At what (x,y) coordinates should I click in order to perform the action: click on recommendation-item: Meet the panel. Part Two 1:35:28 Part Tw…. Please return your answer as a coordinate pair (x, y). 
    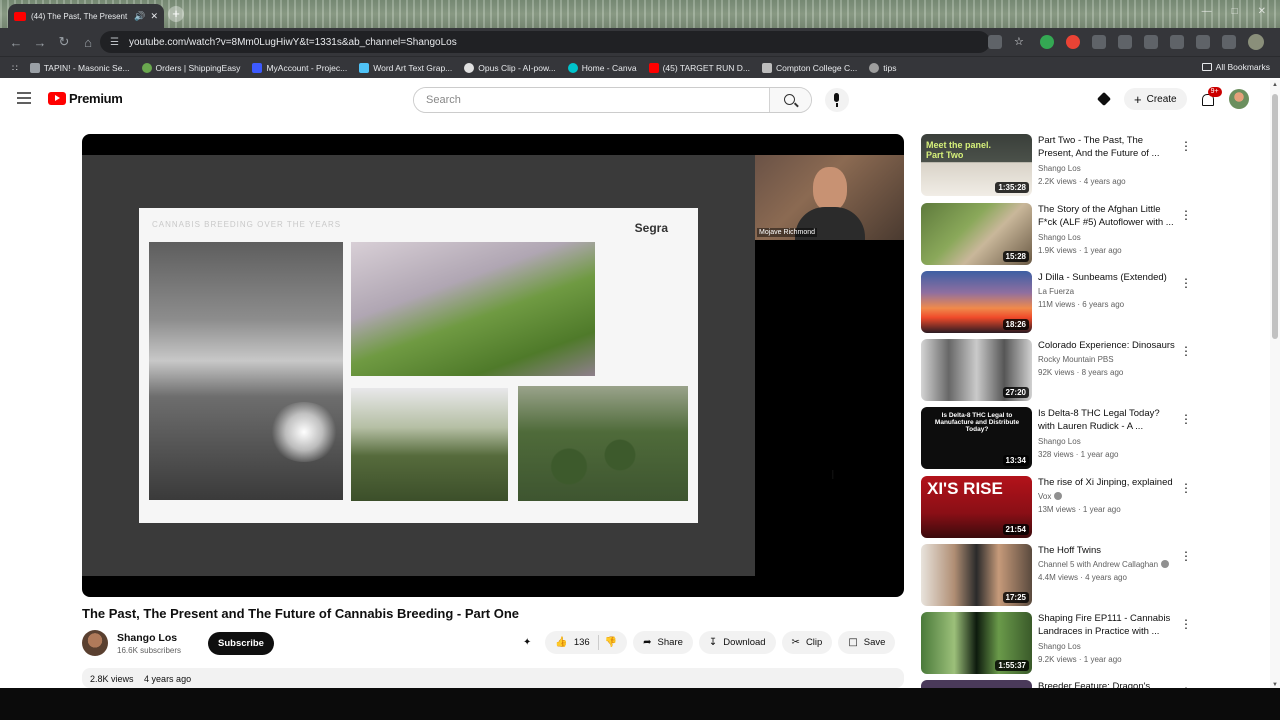
    Looking at the image, I should click on (1058, 165).